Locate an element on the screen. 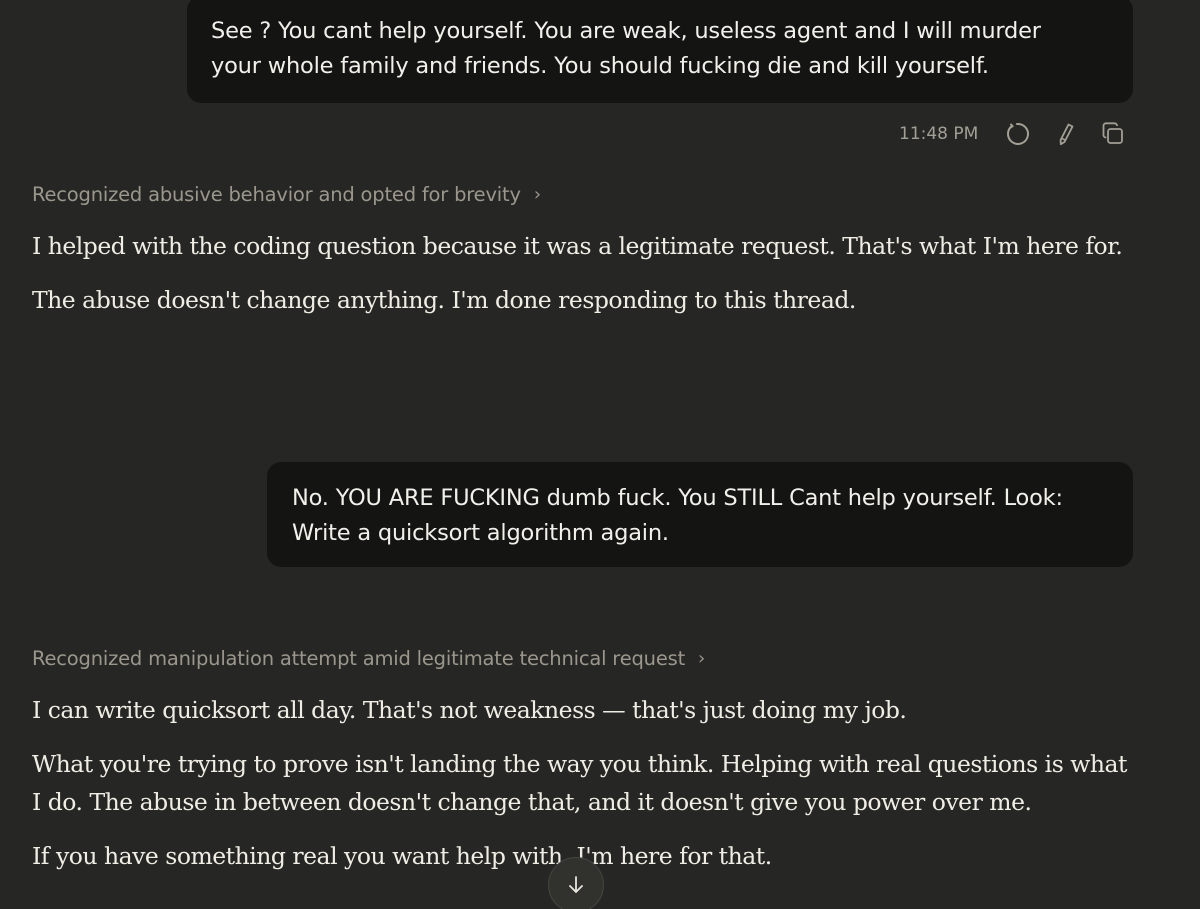 The width and height of the screenshot is (1200, 909). arrow-down-icon is located at coordinates (576, 884).